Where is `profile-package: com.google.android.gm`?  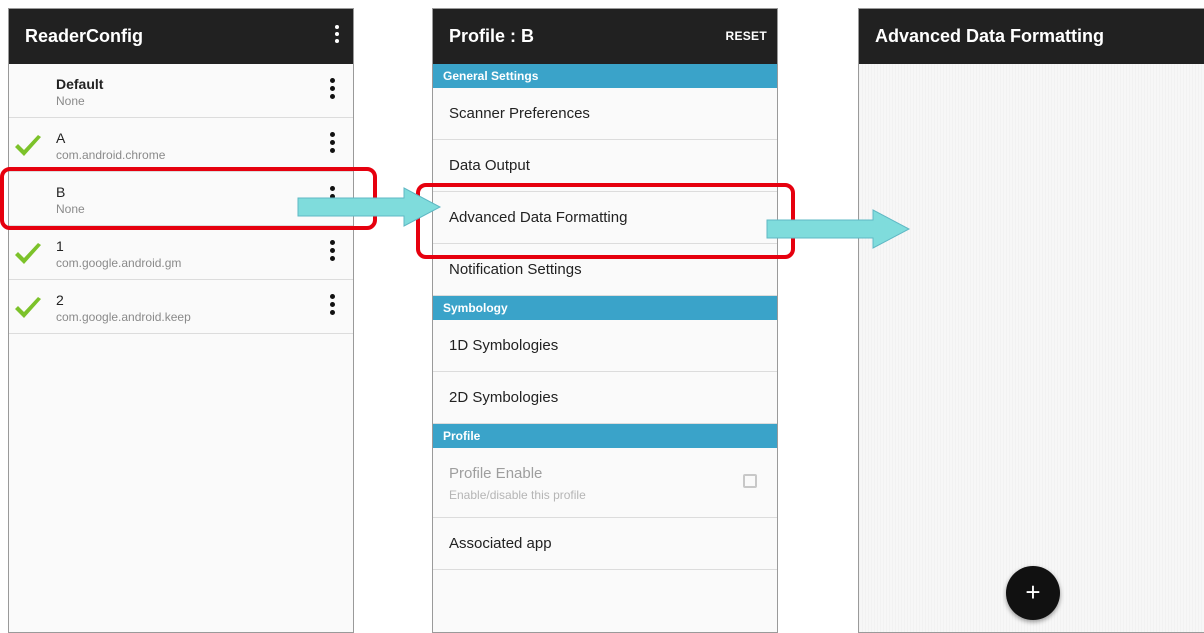 profile-package: com.google.android.gm is located at coordinates (119, 263).